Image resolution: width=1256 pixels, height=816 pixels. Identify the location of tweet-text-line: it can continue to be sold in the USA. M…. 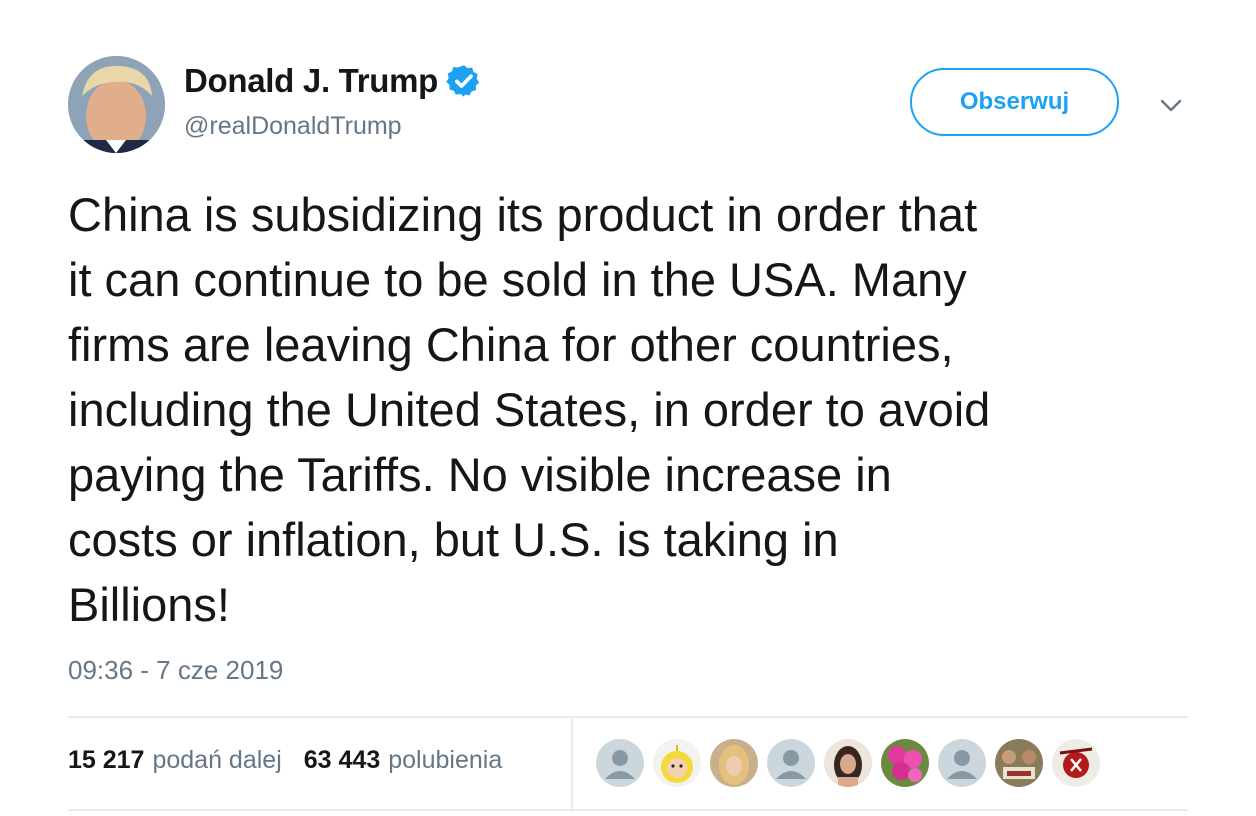
(517, 279).